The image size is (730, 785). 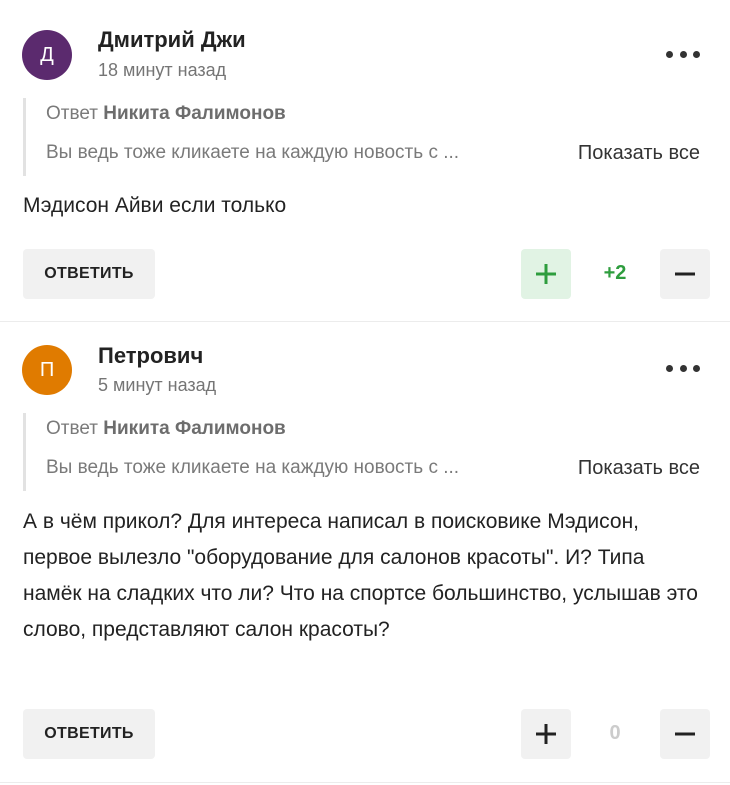 I want to click on vote-count: +2, so click(x=615, y=273).